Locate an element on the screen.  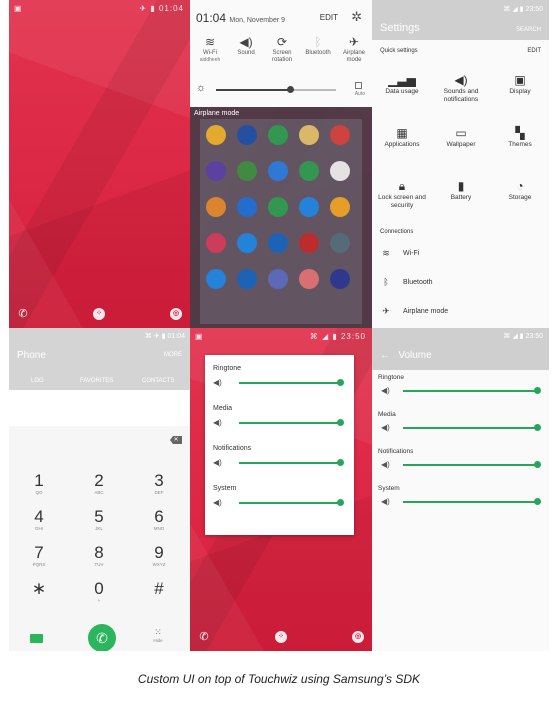
dial-key: ∗ is located at coordinates (39, 589).